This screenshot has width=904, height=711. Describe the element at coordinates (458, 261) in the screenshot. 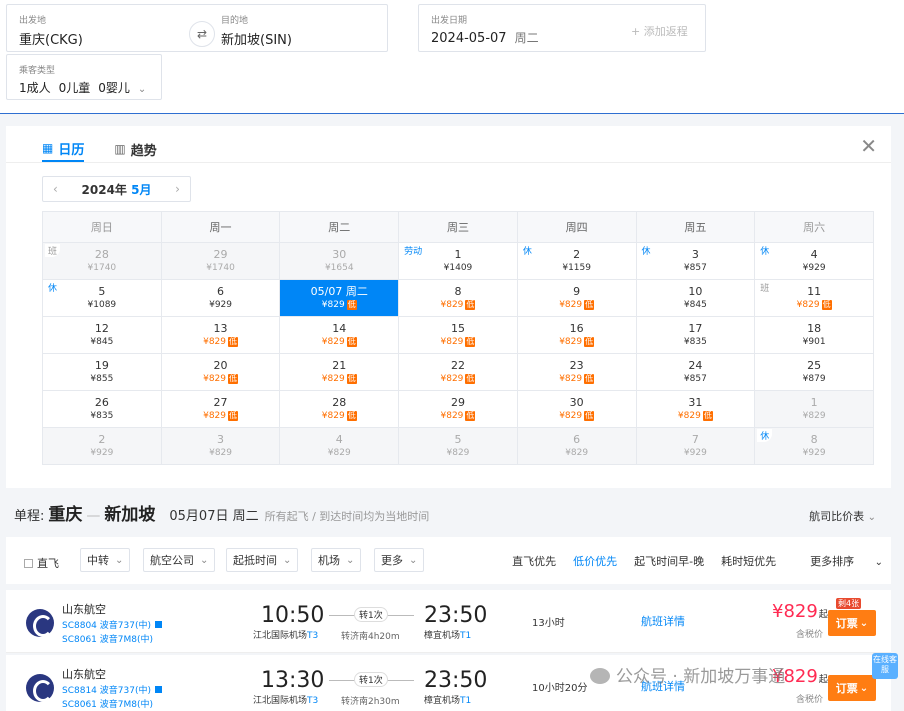

I see `calendar-day: 劳动 1 ¥1409` at that location.